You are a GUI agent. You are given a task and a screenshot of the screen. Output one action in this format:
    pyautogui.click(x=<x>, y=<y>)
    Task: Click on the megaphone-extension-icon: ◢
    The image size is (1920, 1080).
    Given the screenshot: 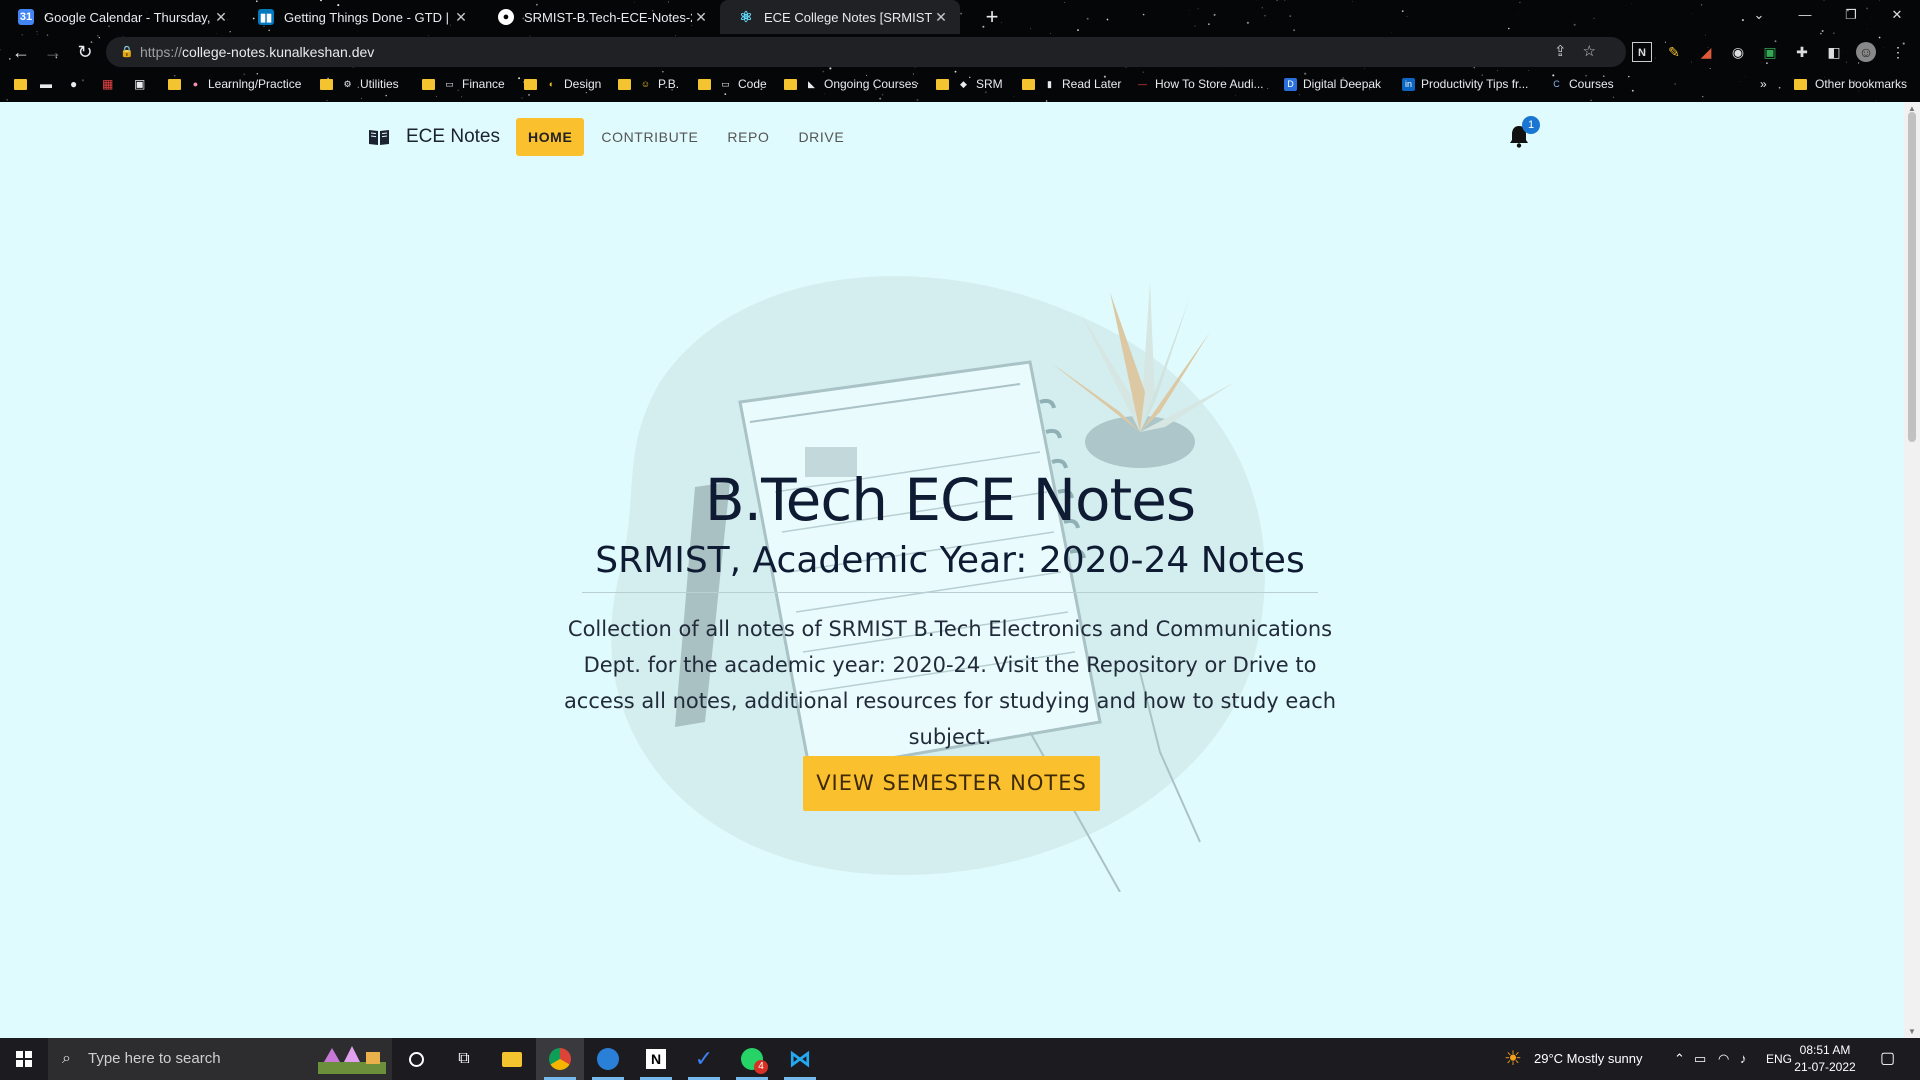 What is the action you would take?
    pyautogui.click(x=1706, y=52)
    